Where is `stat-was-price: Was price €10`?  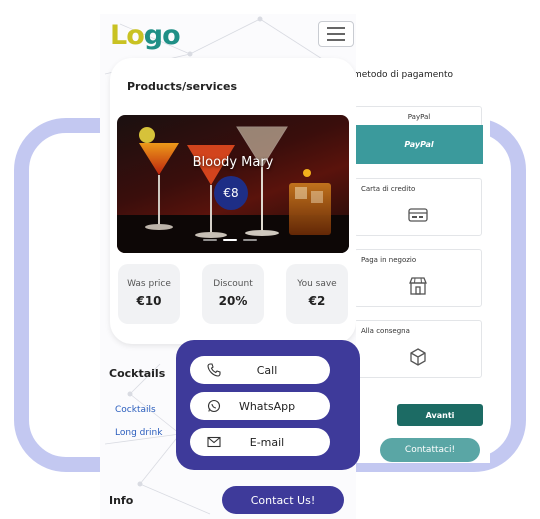
stat-was-price: Was price €10 is located at coordinates (149, 294).